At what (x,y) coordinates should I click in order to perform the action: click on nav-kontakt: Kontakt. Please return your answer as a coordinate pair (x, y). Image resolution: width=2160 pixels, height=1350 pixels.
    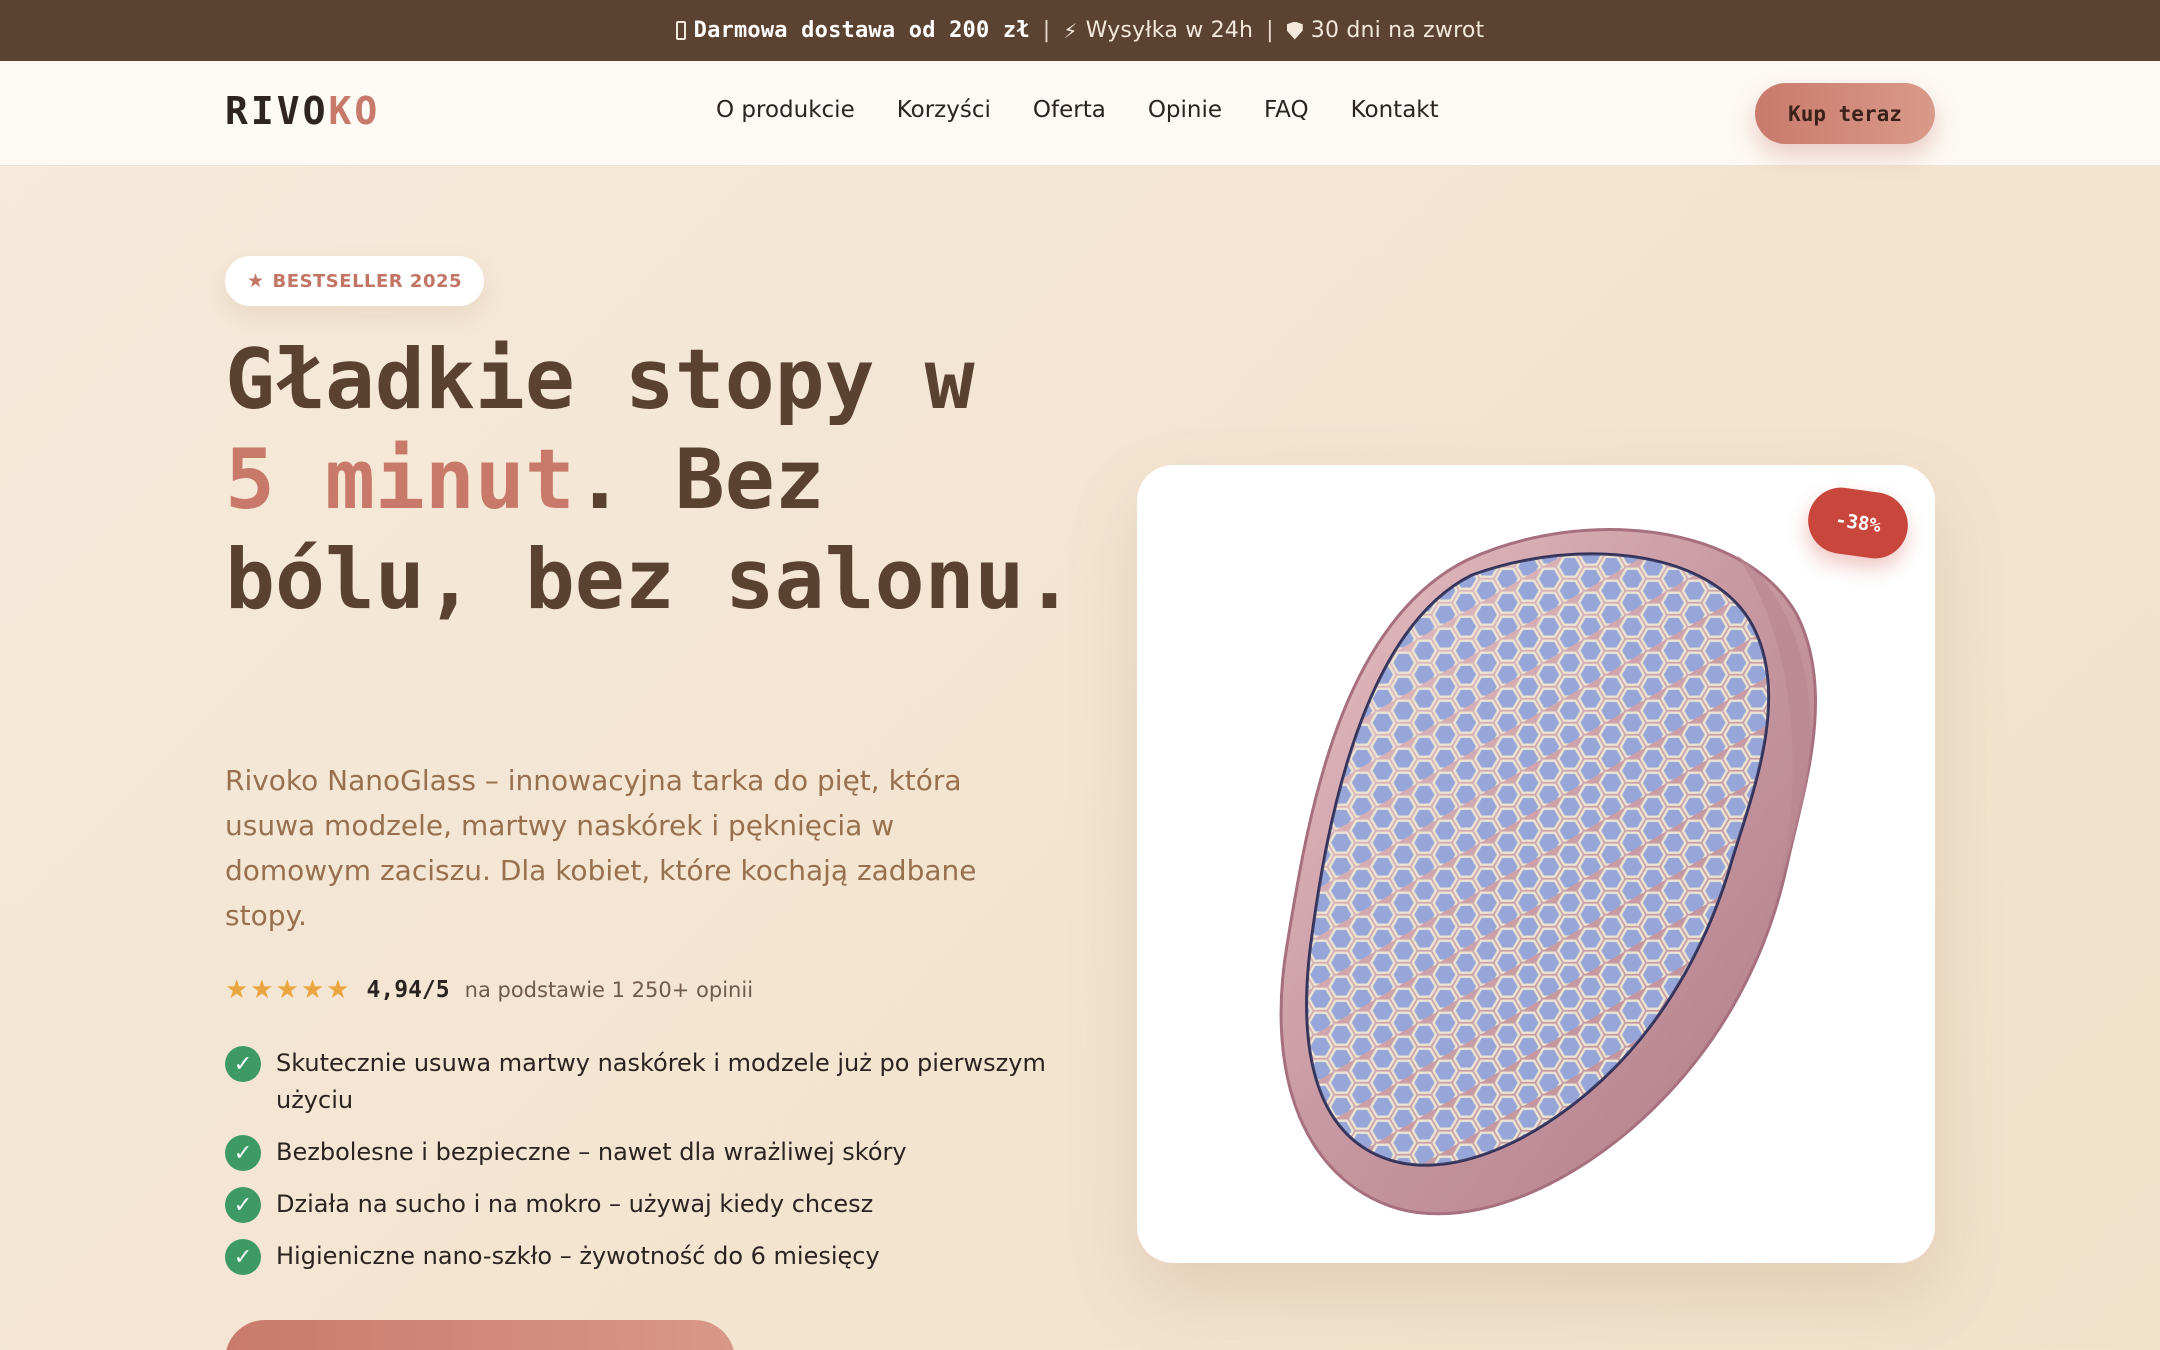
    Looking at the image, I should click on (1395, 110).